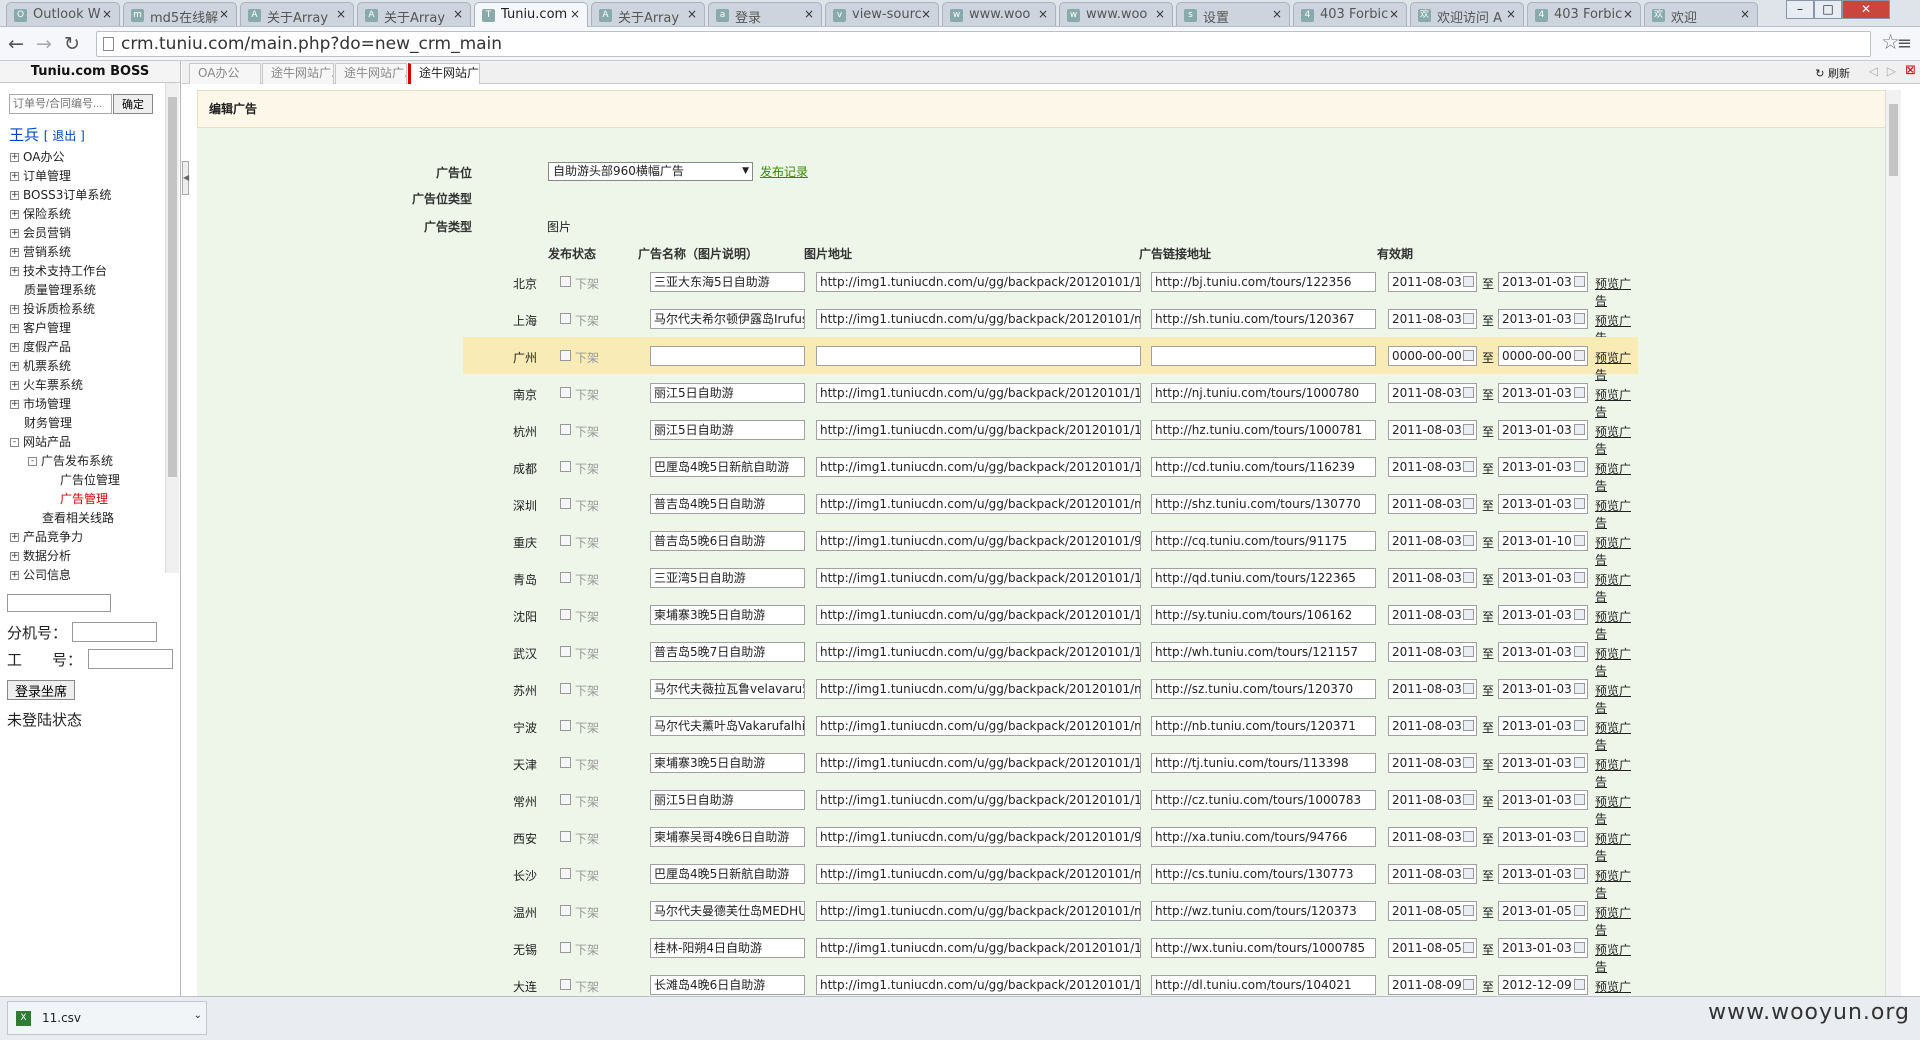 The height and width of the screenshot is (1040, 1920). I want to click on extension-field, so click(114, 632).